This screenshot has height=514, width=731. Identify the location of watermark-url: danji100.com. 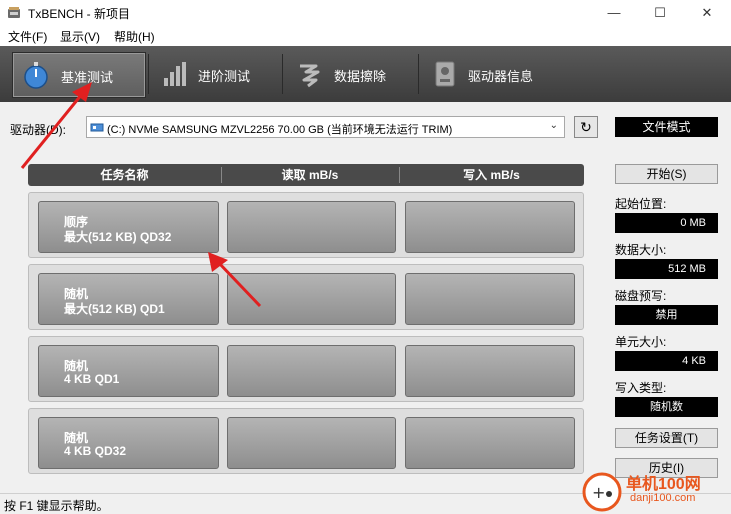
(663, 498).